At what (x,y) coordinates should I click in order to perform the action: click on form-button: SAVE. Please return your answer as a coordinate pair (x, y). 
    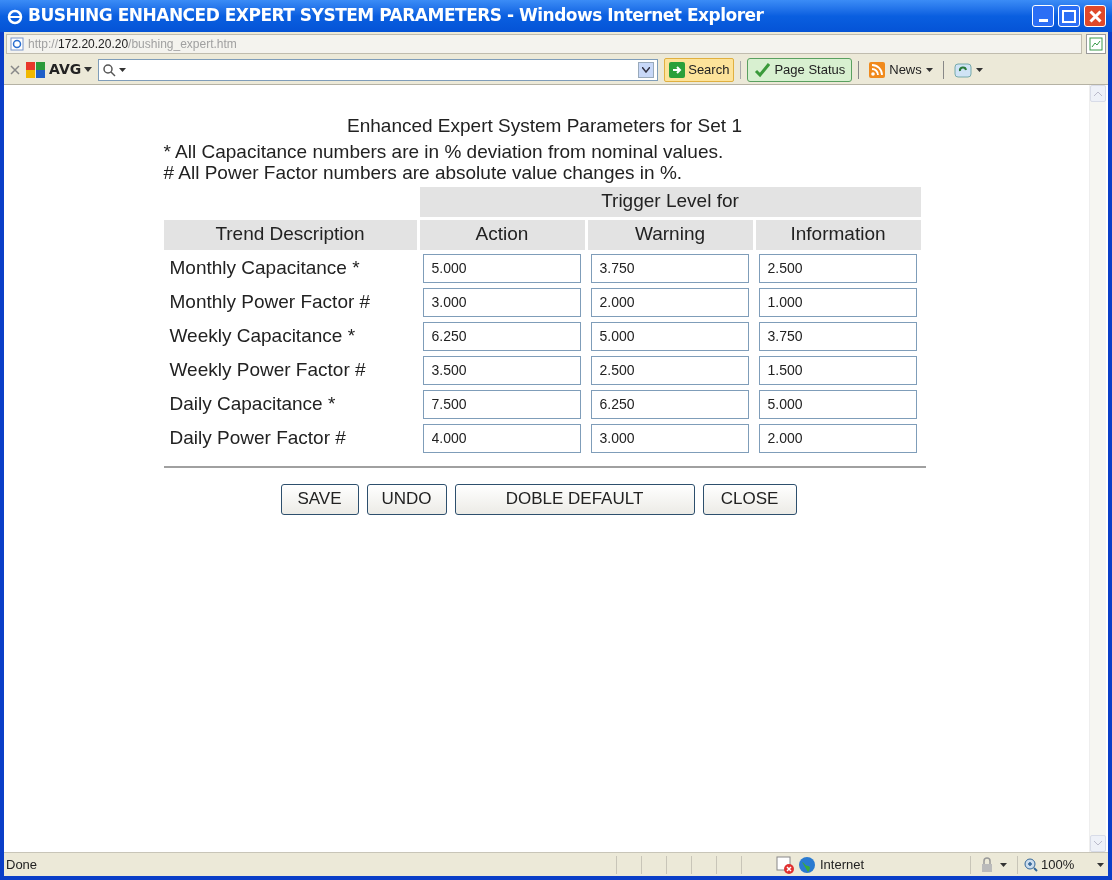
    Looking at the image, I should click on (319, 499).